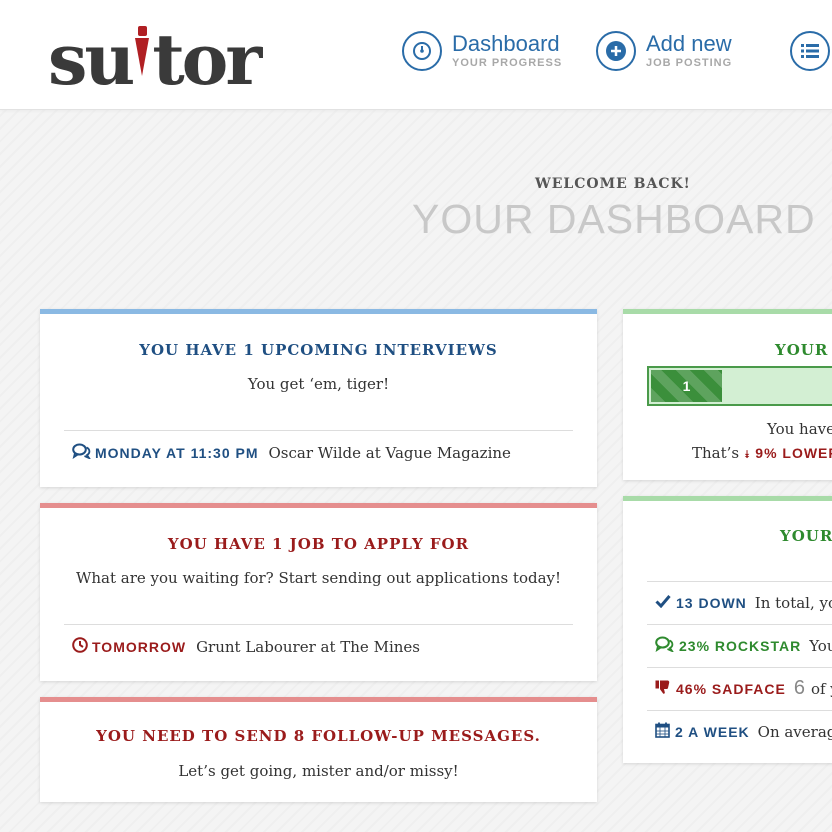  I want to click on progress-card-title: YOUR I, so click(803, 350).